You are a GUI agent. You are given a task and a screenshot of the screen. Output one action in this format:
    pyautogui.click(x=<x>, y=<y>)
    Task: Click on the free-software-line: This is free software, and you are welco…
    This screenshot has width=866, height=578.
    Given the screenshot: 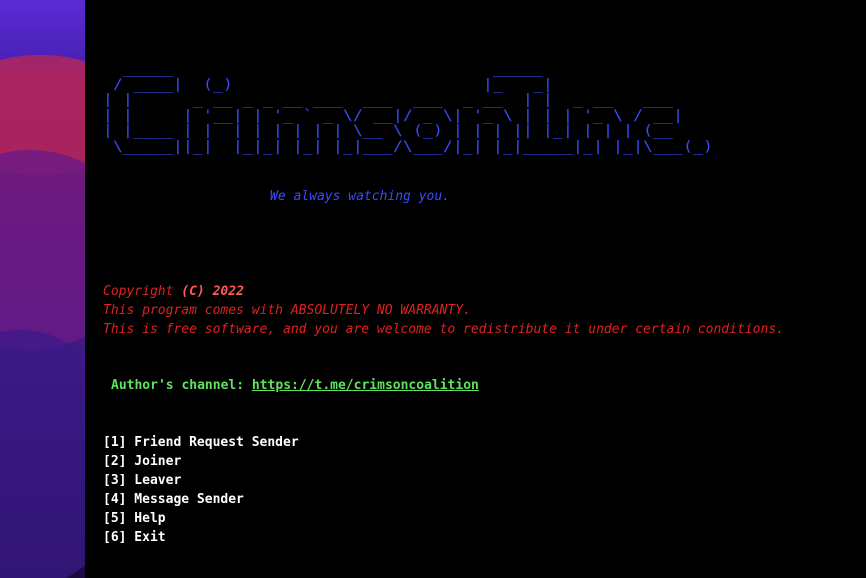 What is the action you would take?
    pyautogui.click(x=443, y=329)
    